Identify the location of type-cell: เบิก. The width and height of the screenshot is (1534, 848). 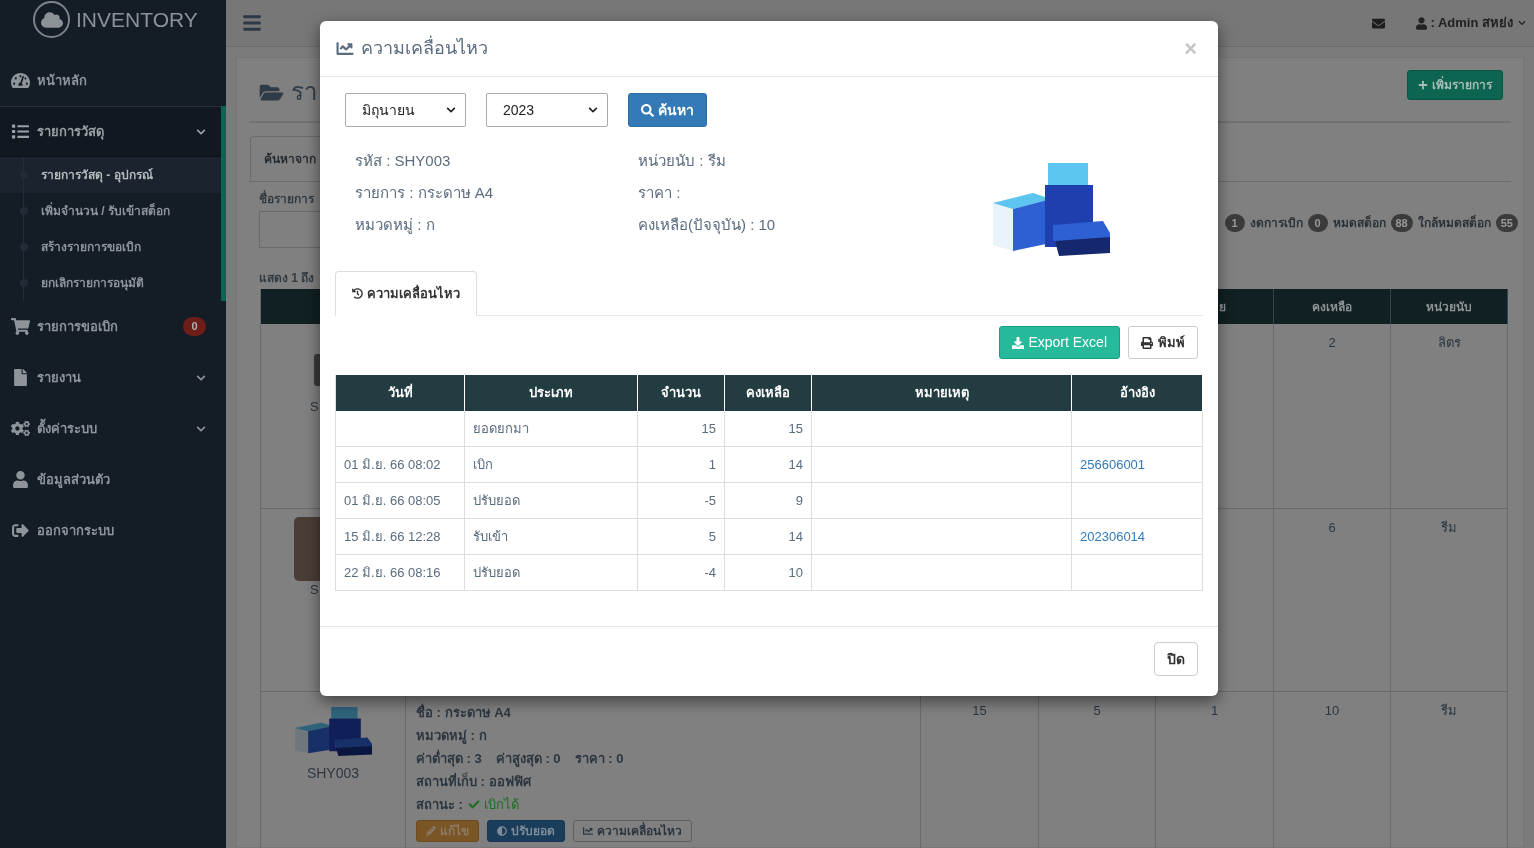
(551, 465).